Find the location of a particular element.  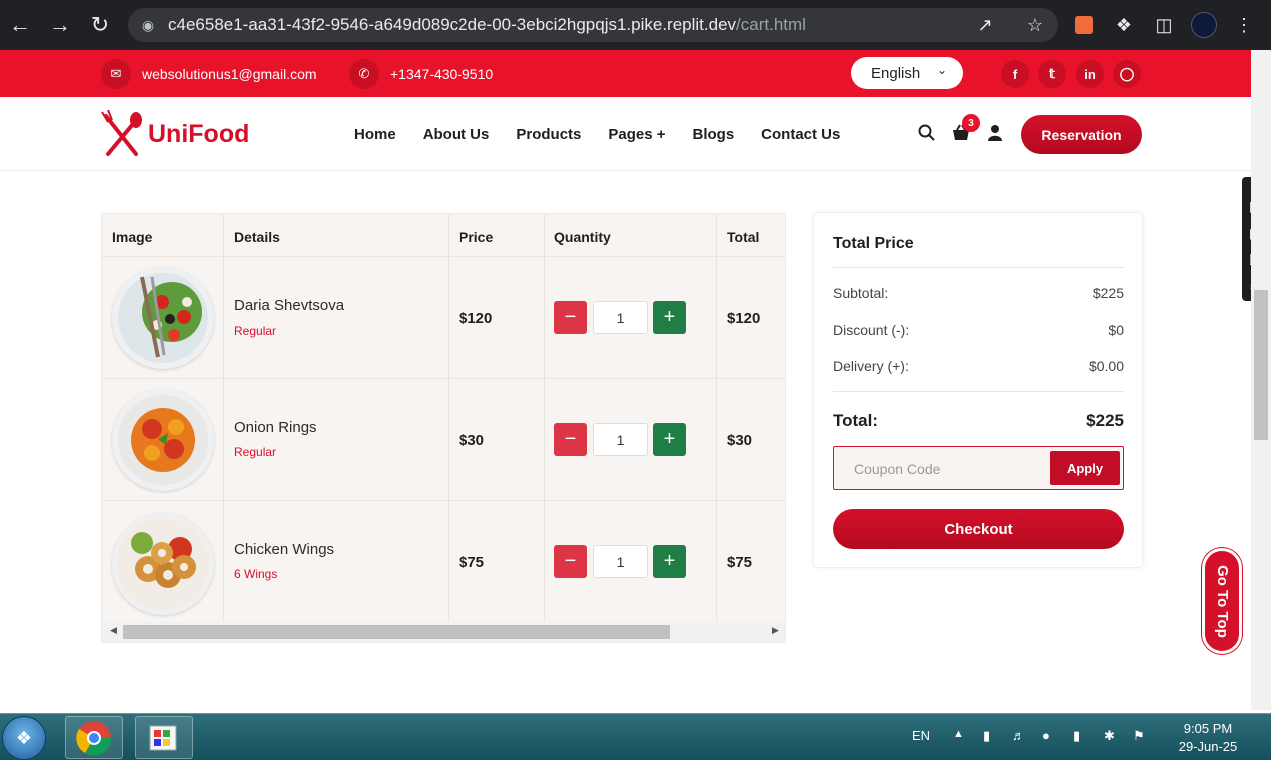

phone-icon: ✆ is located at coordinates (364, 74).